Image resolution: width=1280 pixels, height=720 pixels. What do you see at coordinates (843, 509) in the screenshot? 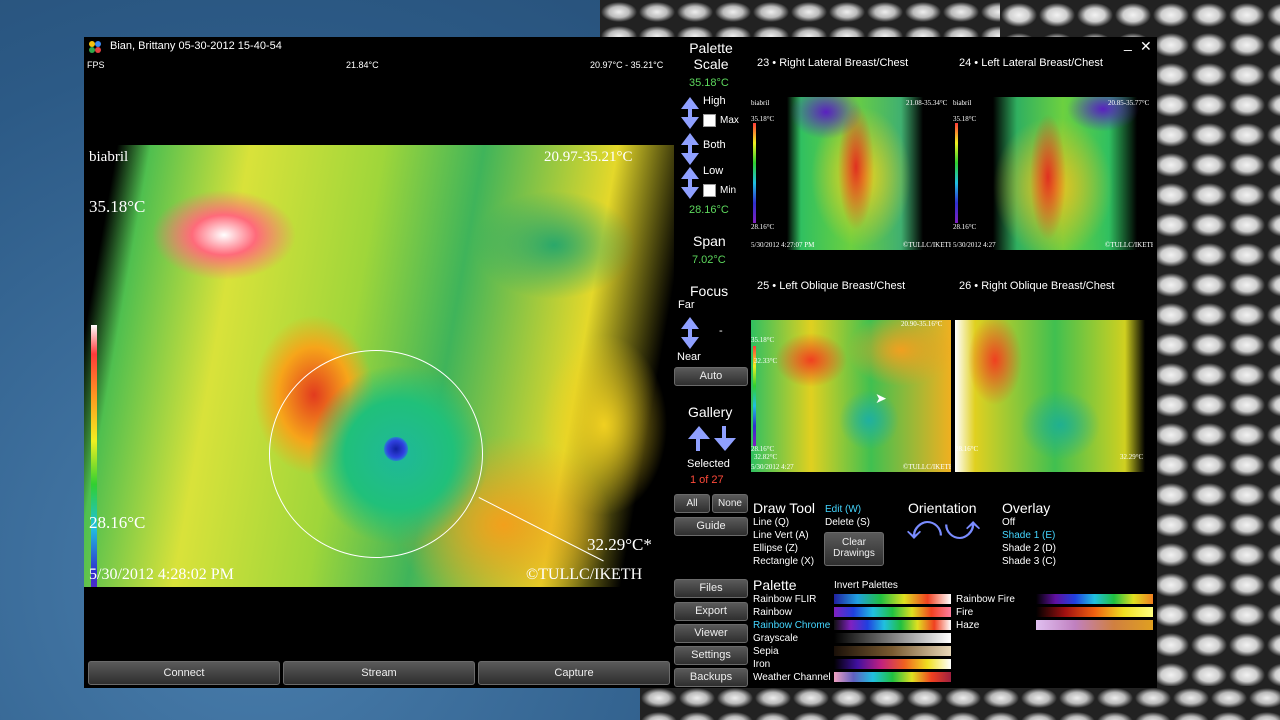
I see `draw-edit-option: Edit (W)` at bounding box center [843, 509].